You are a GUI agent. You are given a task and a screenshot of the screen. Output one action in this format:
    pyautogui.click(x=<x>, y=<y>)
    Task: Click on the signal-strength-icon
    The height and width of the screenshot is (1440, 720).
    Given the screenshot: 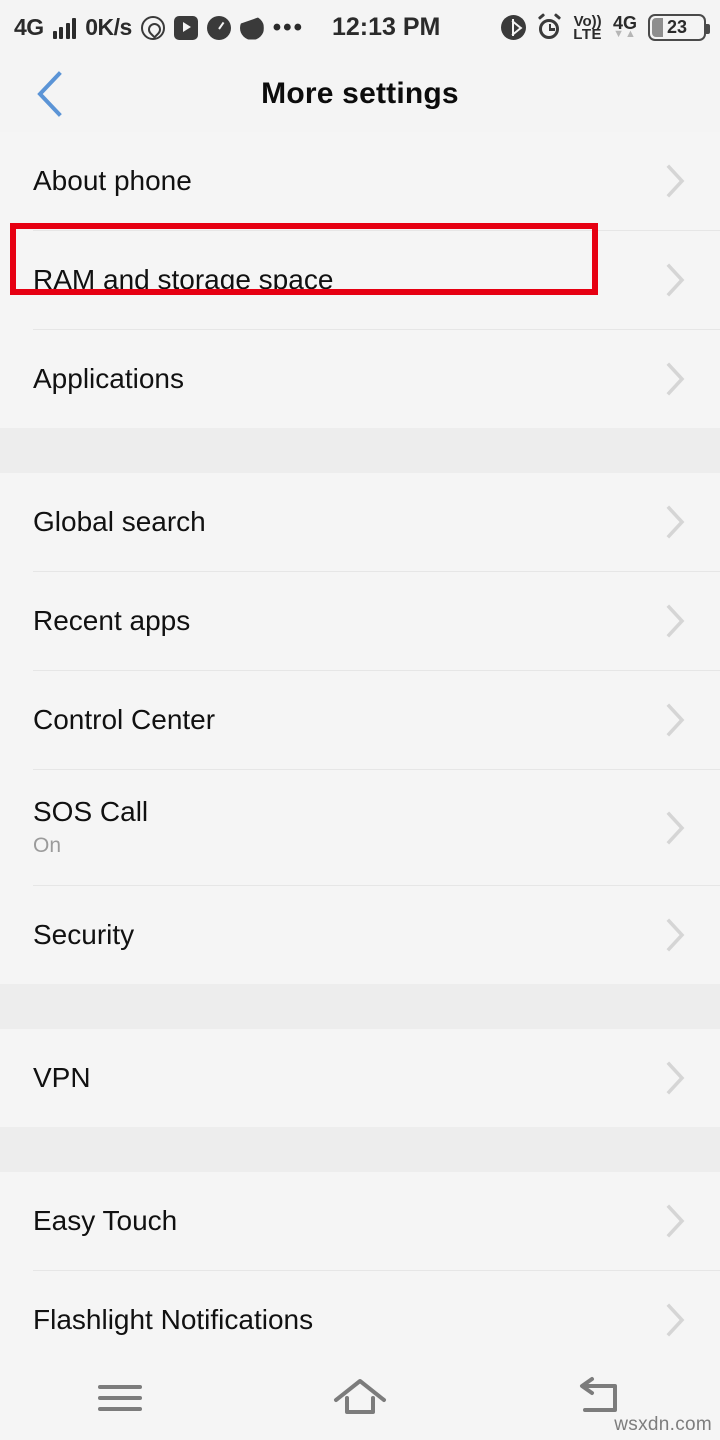 What is the action you would take?
    pyautogui.click(x=64, y=28)
    